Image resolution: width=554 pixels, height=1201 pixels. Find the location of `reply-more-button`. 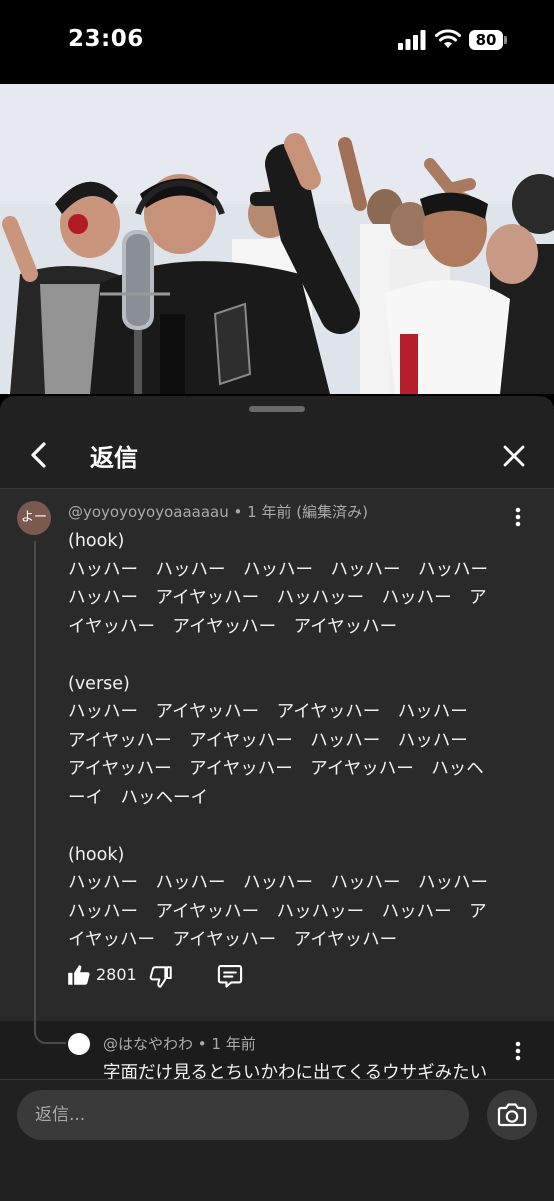

reply-more-button is located at coordinates (518, 1051).